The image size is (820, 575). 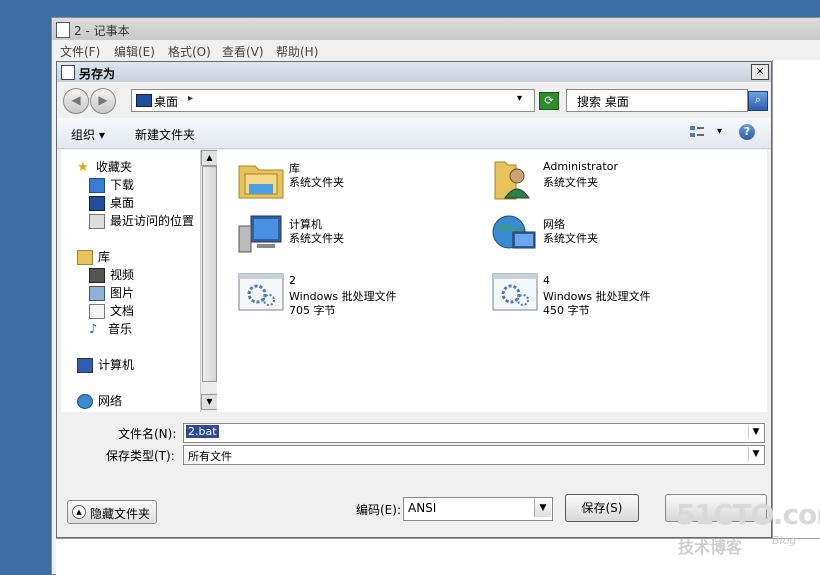 What do you see at coordinates (616, 295) in the screenshot?
I see `file-item-bat-4: 4 Windows 批处理文件 450 字节` at bounding box center [616, 295].